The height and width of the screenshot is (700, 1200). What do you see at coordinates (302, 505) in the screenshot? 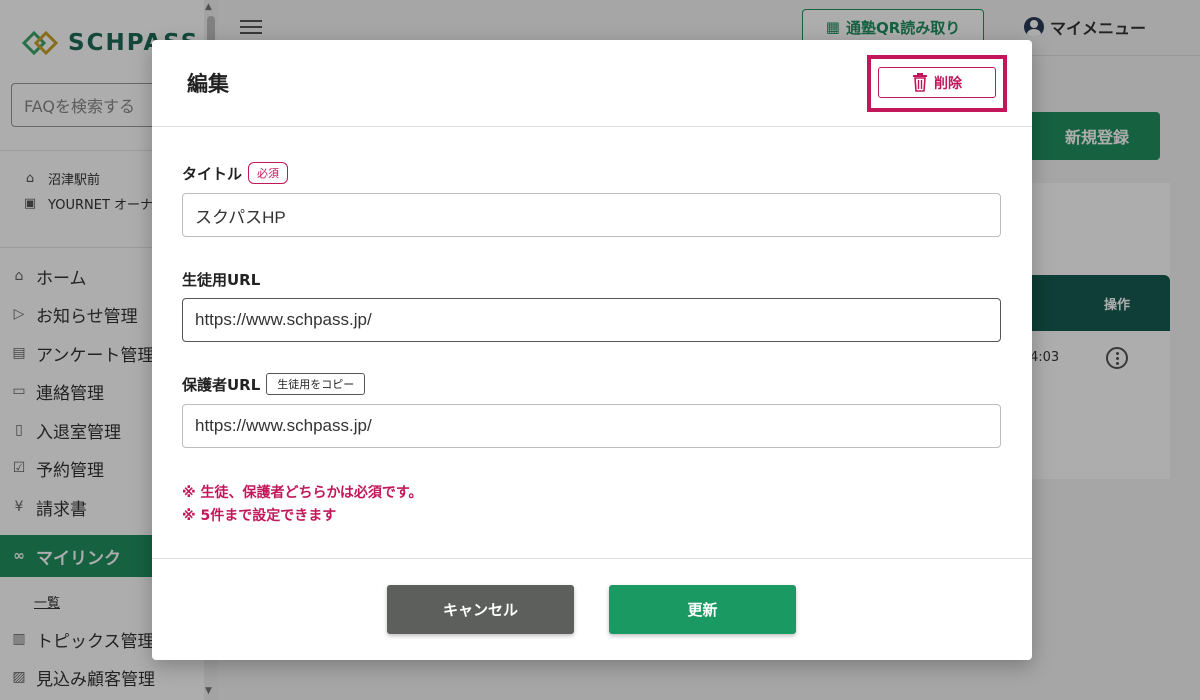
I see `validation-notes: ※ 生徒、保護者どちらかは必須です。 ※ 5件まで設定できます` at bounding box center [302, 505].